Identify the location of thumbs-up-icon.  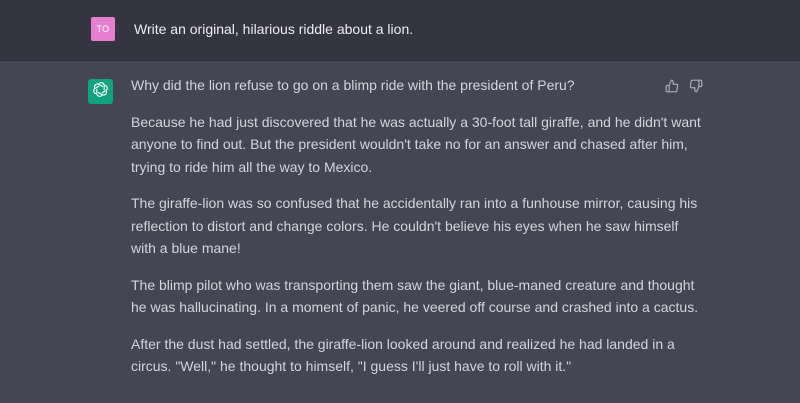
(672, 88).